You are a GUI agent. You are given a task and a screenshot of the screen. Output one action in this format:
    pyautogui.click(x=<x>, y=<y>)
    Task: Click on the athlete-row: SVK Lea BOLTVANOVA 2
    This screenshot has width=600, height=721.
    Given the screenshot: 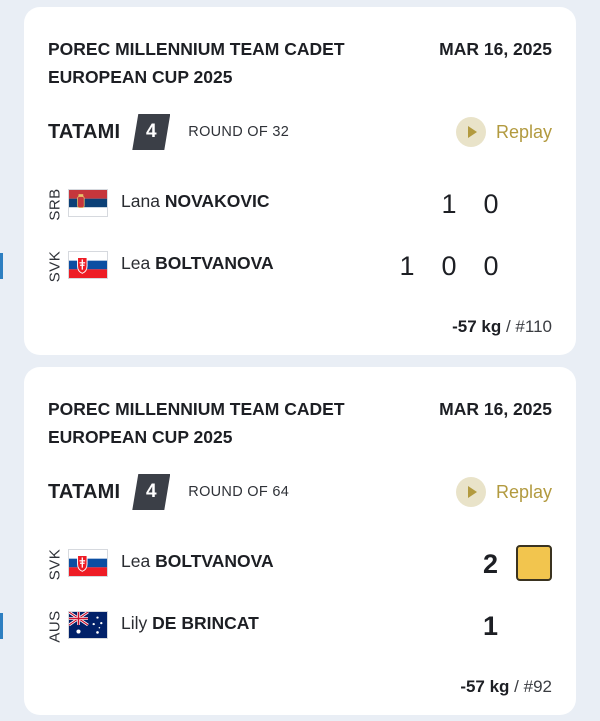 What is the action you would take?
    pyautogui.click(x=300, y=565)
    